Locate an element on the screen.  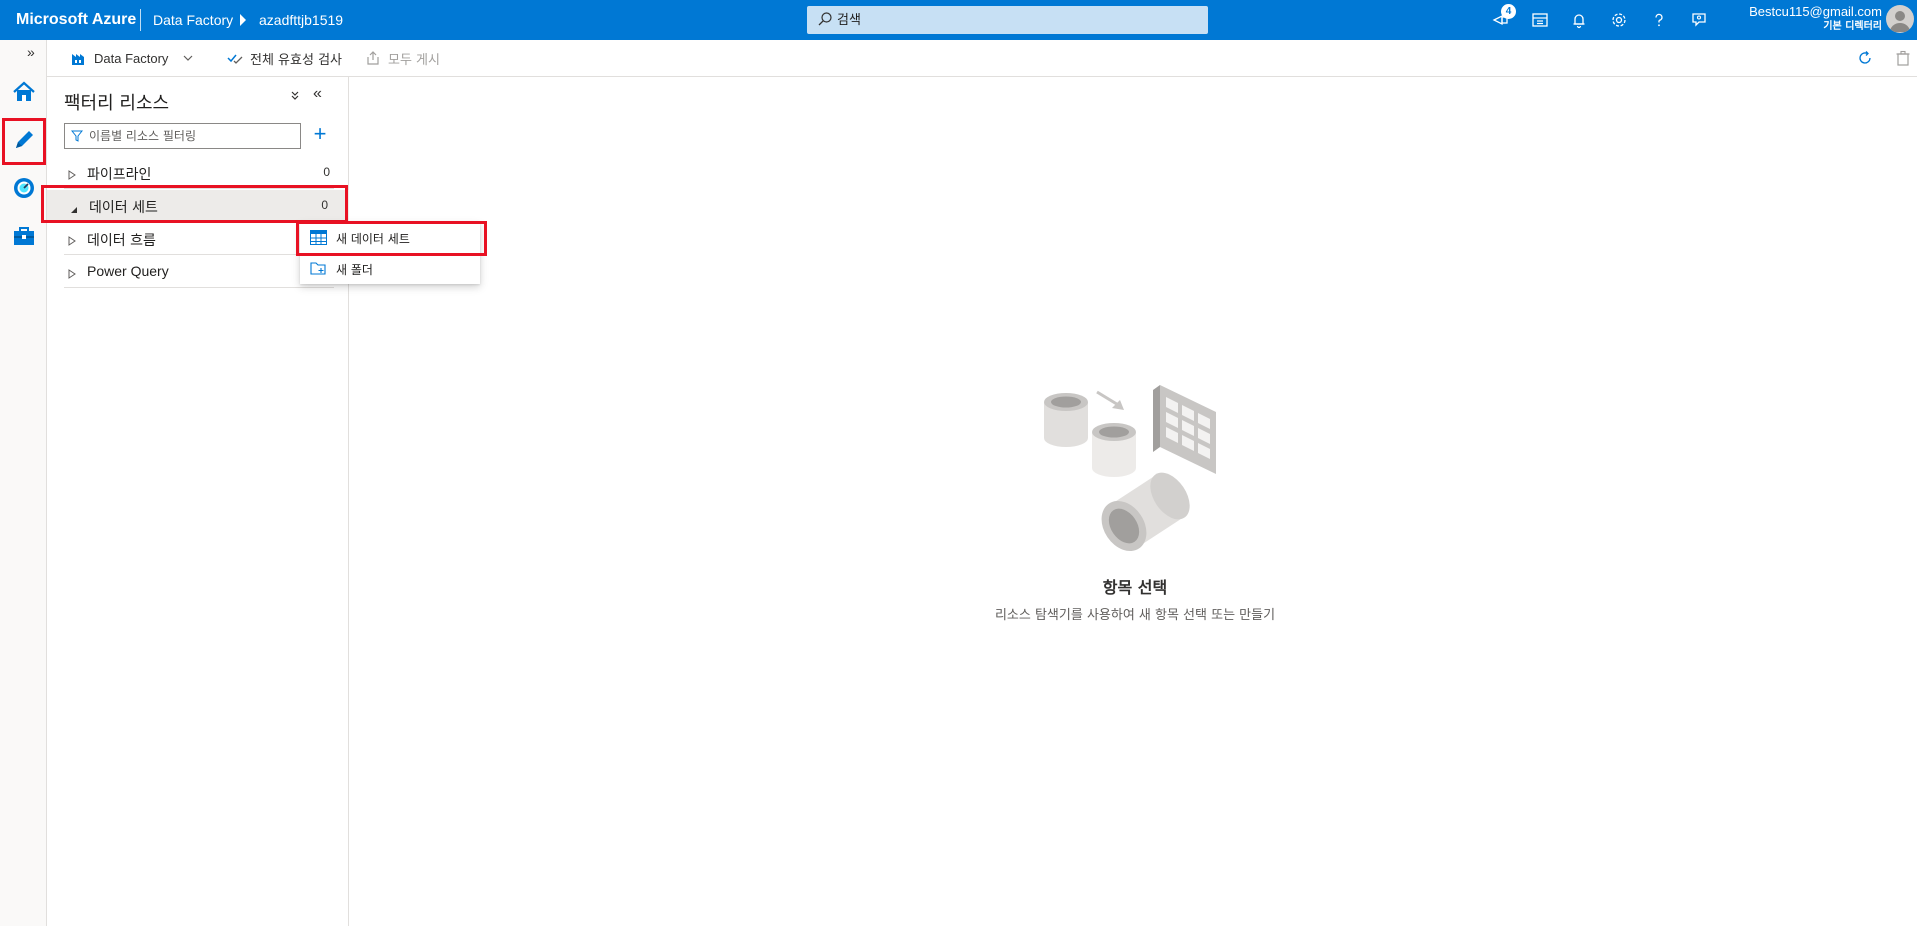
factory-selector: Data Factory is located at coordinates (132, 58).